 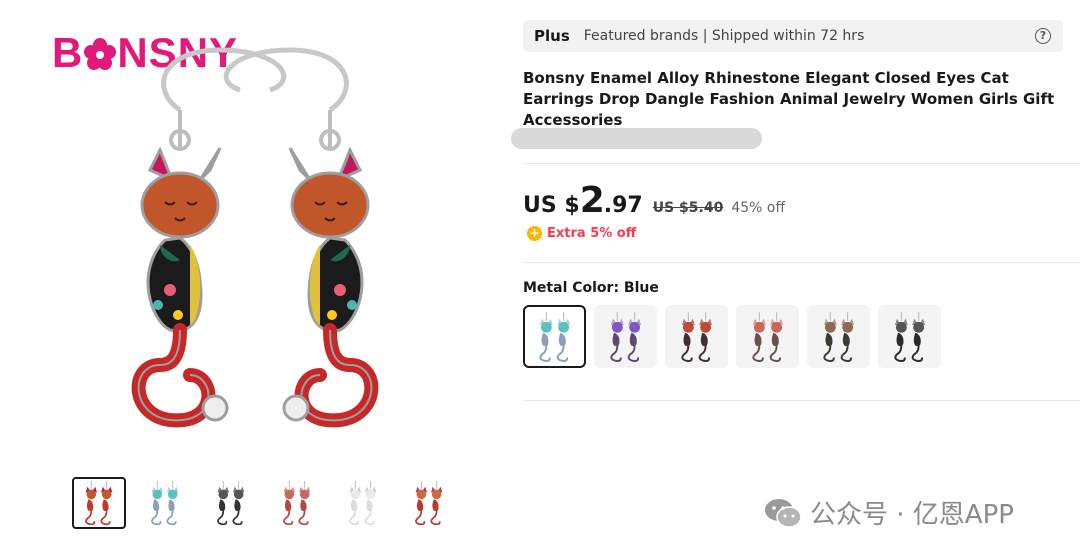 I want to click on watermark: 公众号 · 亿恩APP, so click(x=889, y=512).